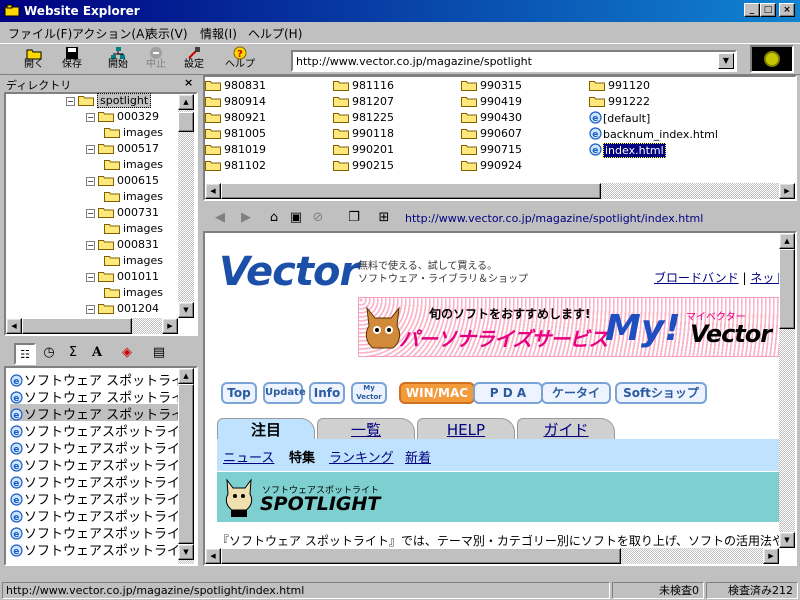 Image resolution: width=800 pixels, height=600 pixels. Describe the element at coordinates (764, 278) in the screenshot. I see `netgame-link: ネットゲ` at that location.